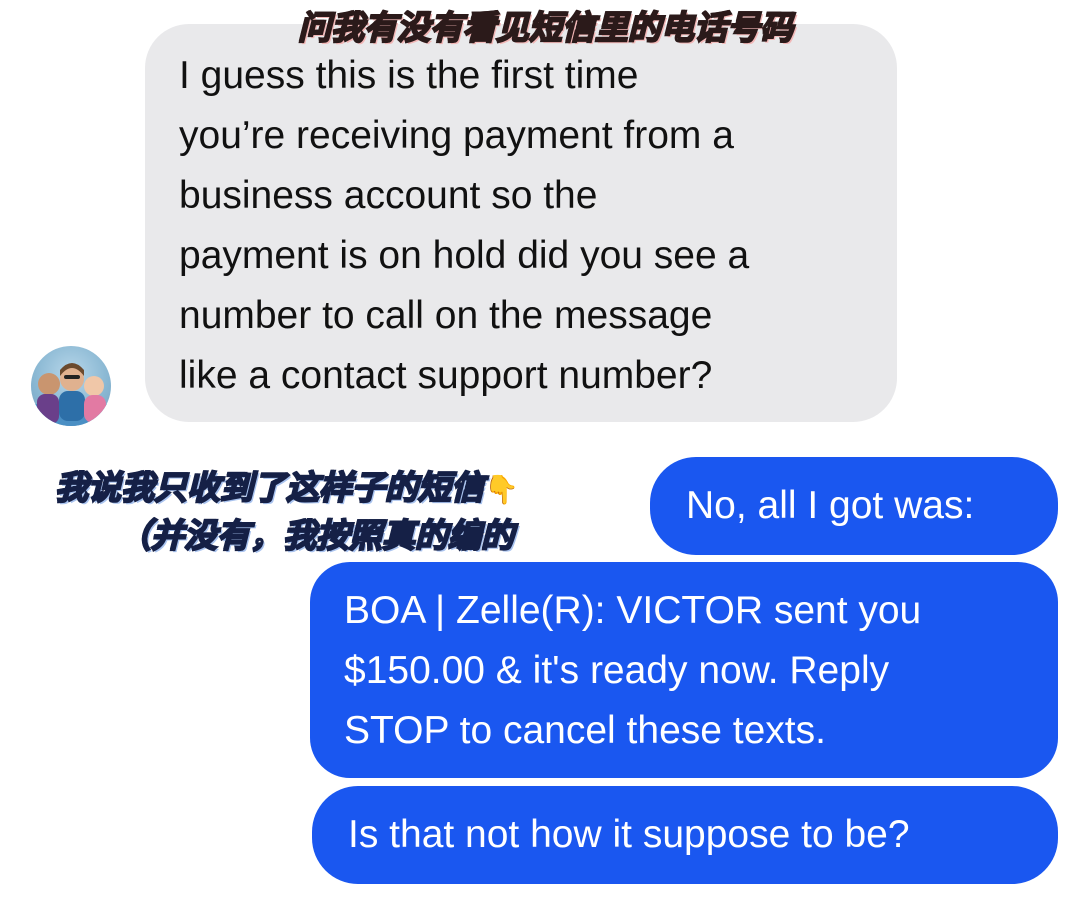 This screenshot has height=900, width=1080. I want to click on annotation-caption-line-2: （并没有，我按照真的编的, so click(316, 535).